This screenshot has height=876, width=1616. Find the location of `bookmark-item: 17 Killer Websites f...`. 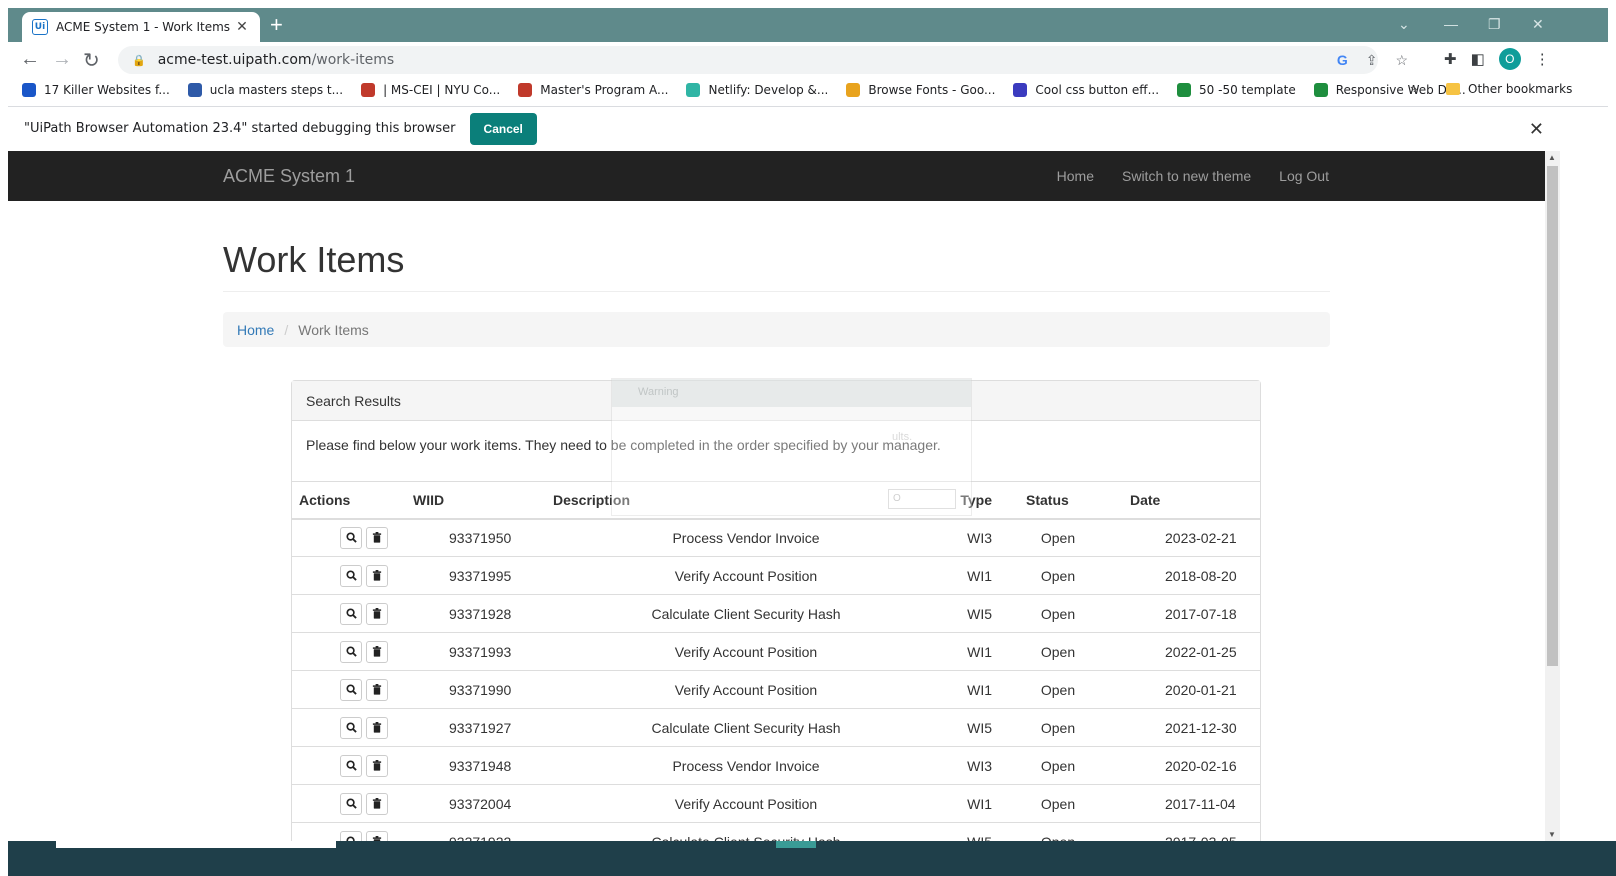

bookmark-item: 17 Killer Websites f... is located at coordinates (96, 90).